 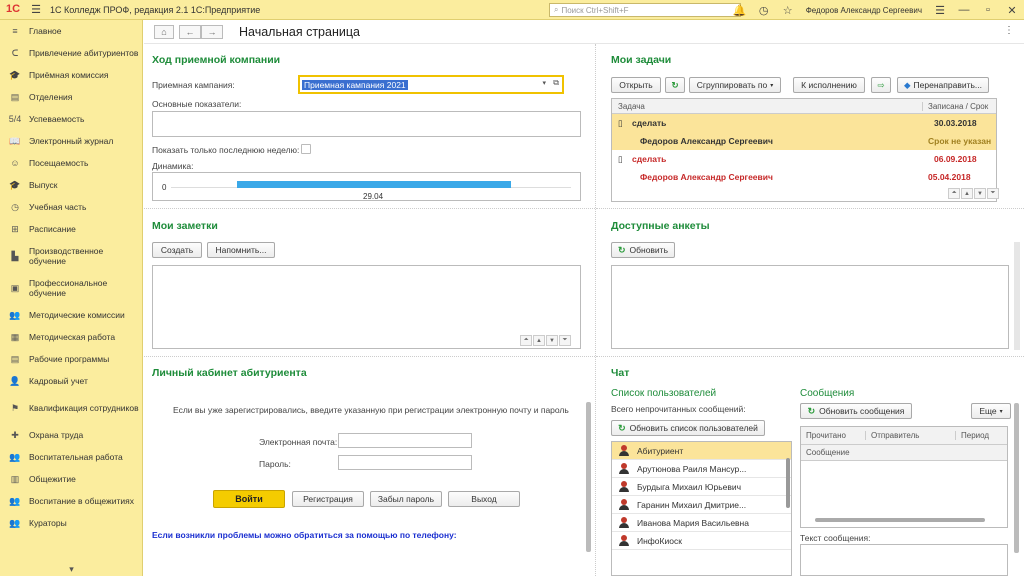 What do you see at coordinates (988, 10) in the screenshot?
I see `restore-icon: ▫` at bounding box center [988, 10].